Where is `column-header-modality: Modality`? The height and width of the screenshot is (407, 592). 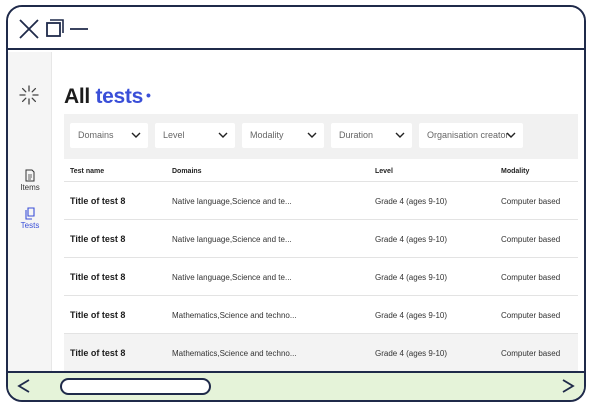
column-header-modality: Modality is located at coordinates (515, 171).